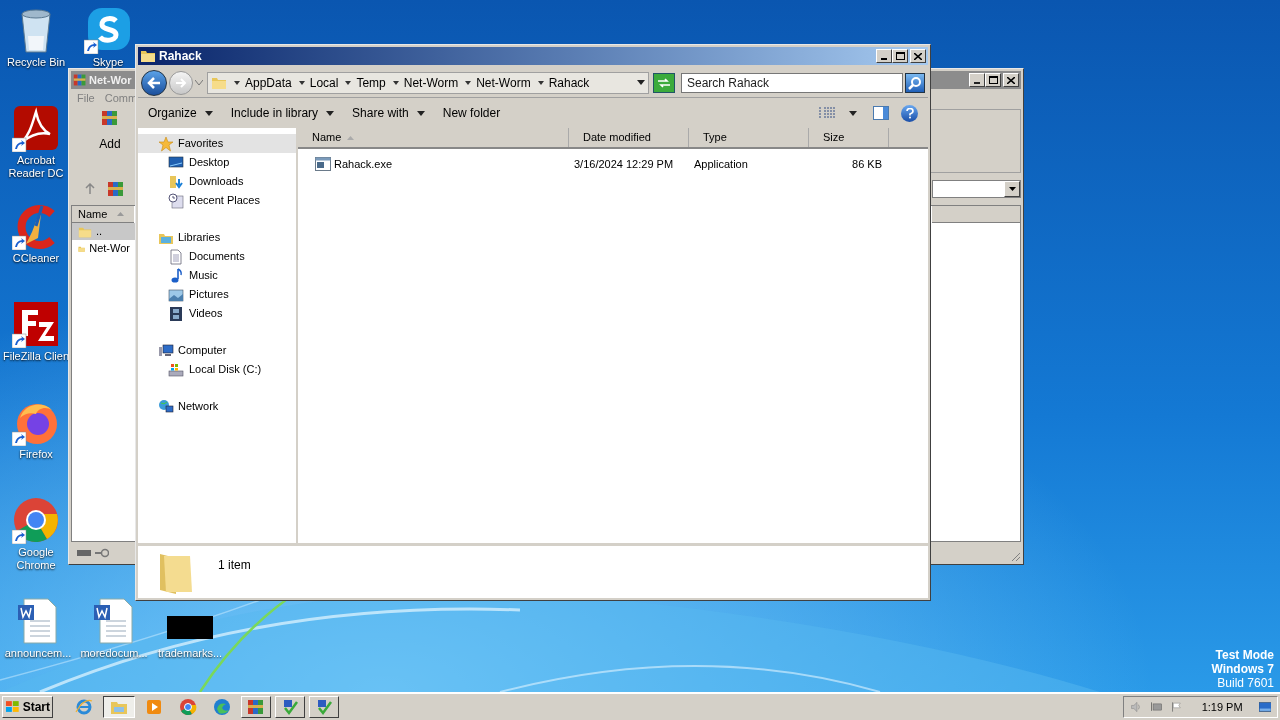  Describe the element at coordinates (36, 324) in the screenshot. I see `zigzag-app-icon` at that location.